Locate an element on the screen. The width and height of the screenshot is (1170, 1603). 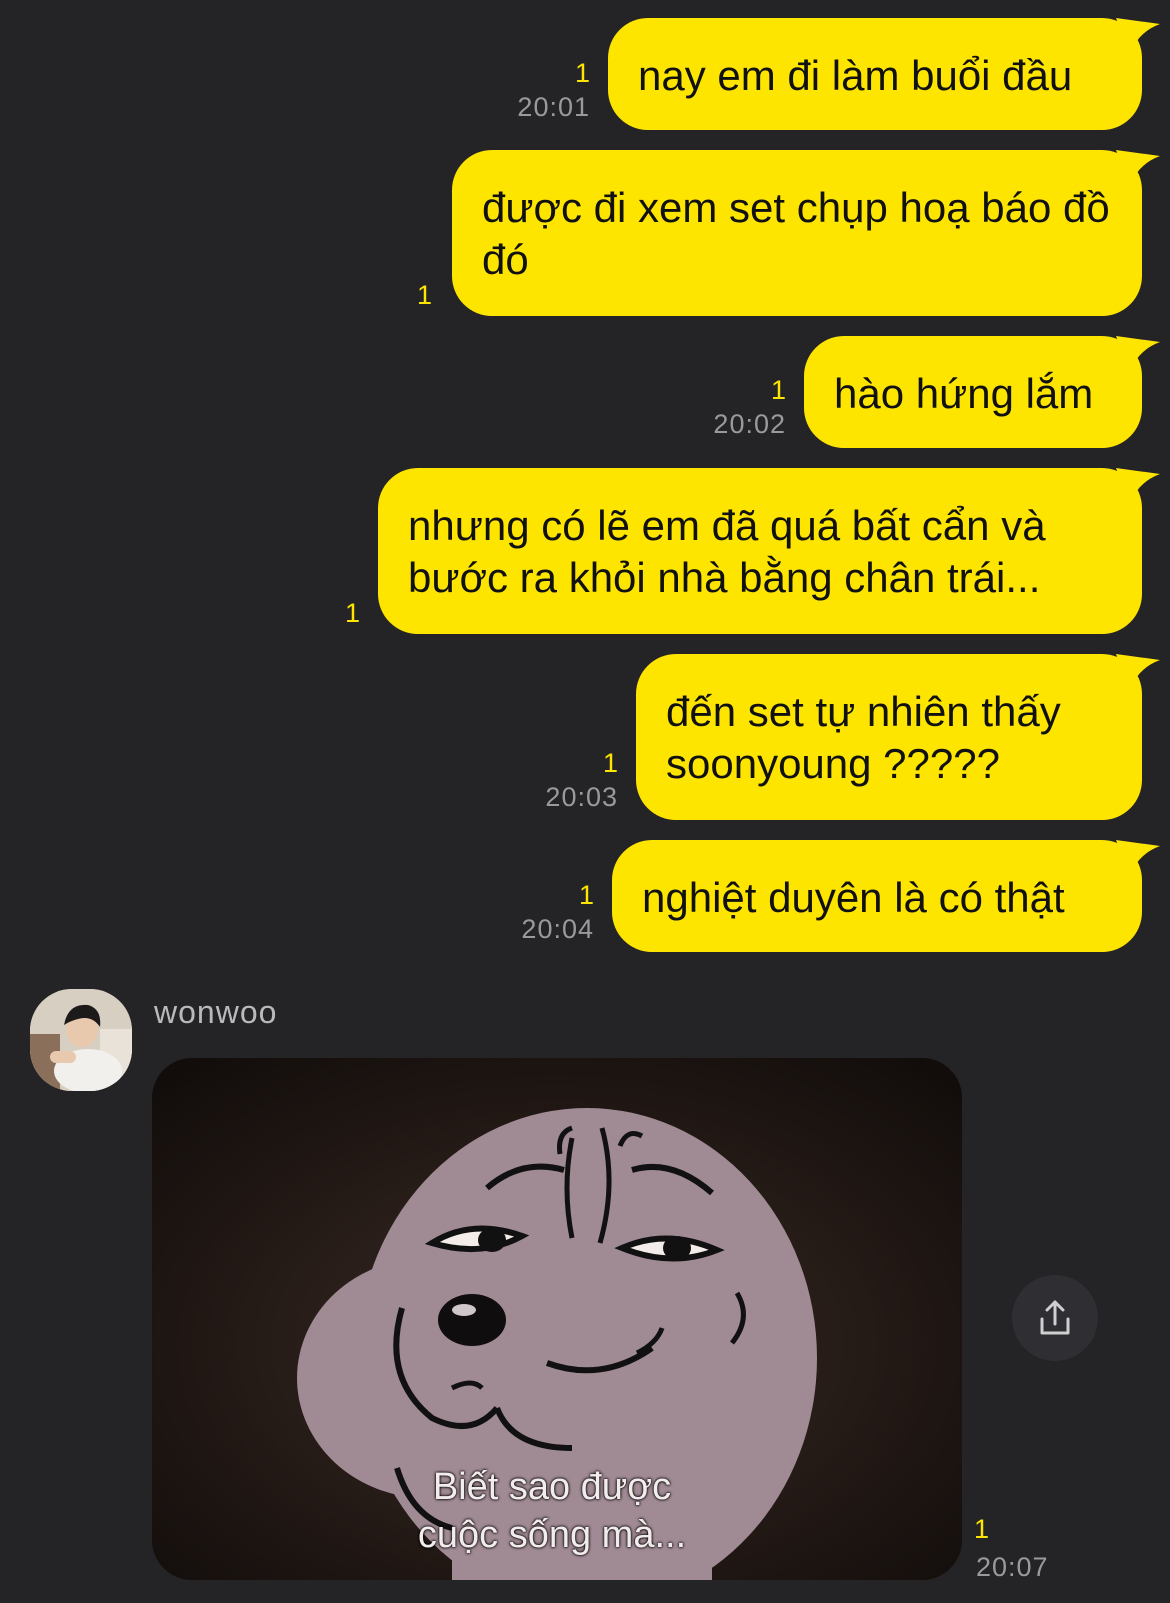
sender-name: wonwoo is located at coordinates (216, 1012).